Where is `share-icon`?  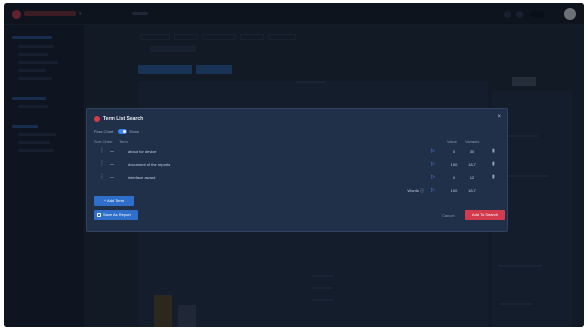 share-icon is located at coordinates (99, 215).